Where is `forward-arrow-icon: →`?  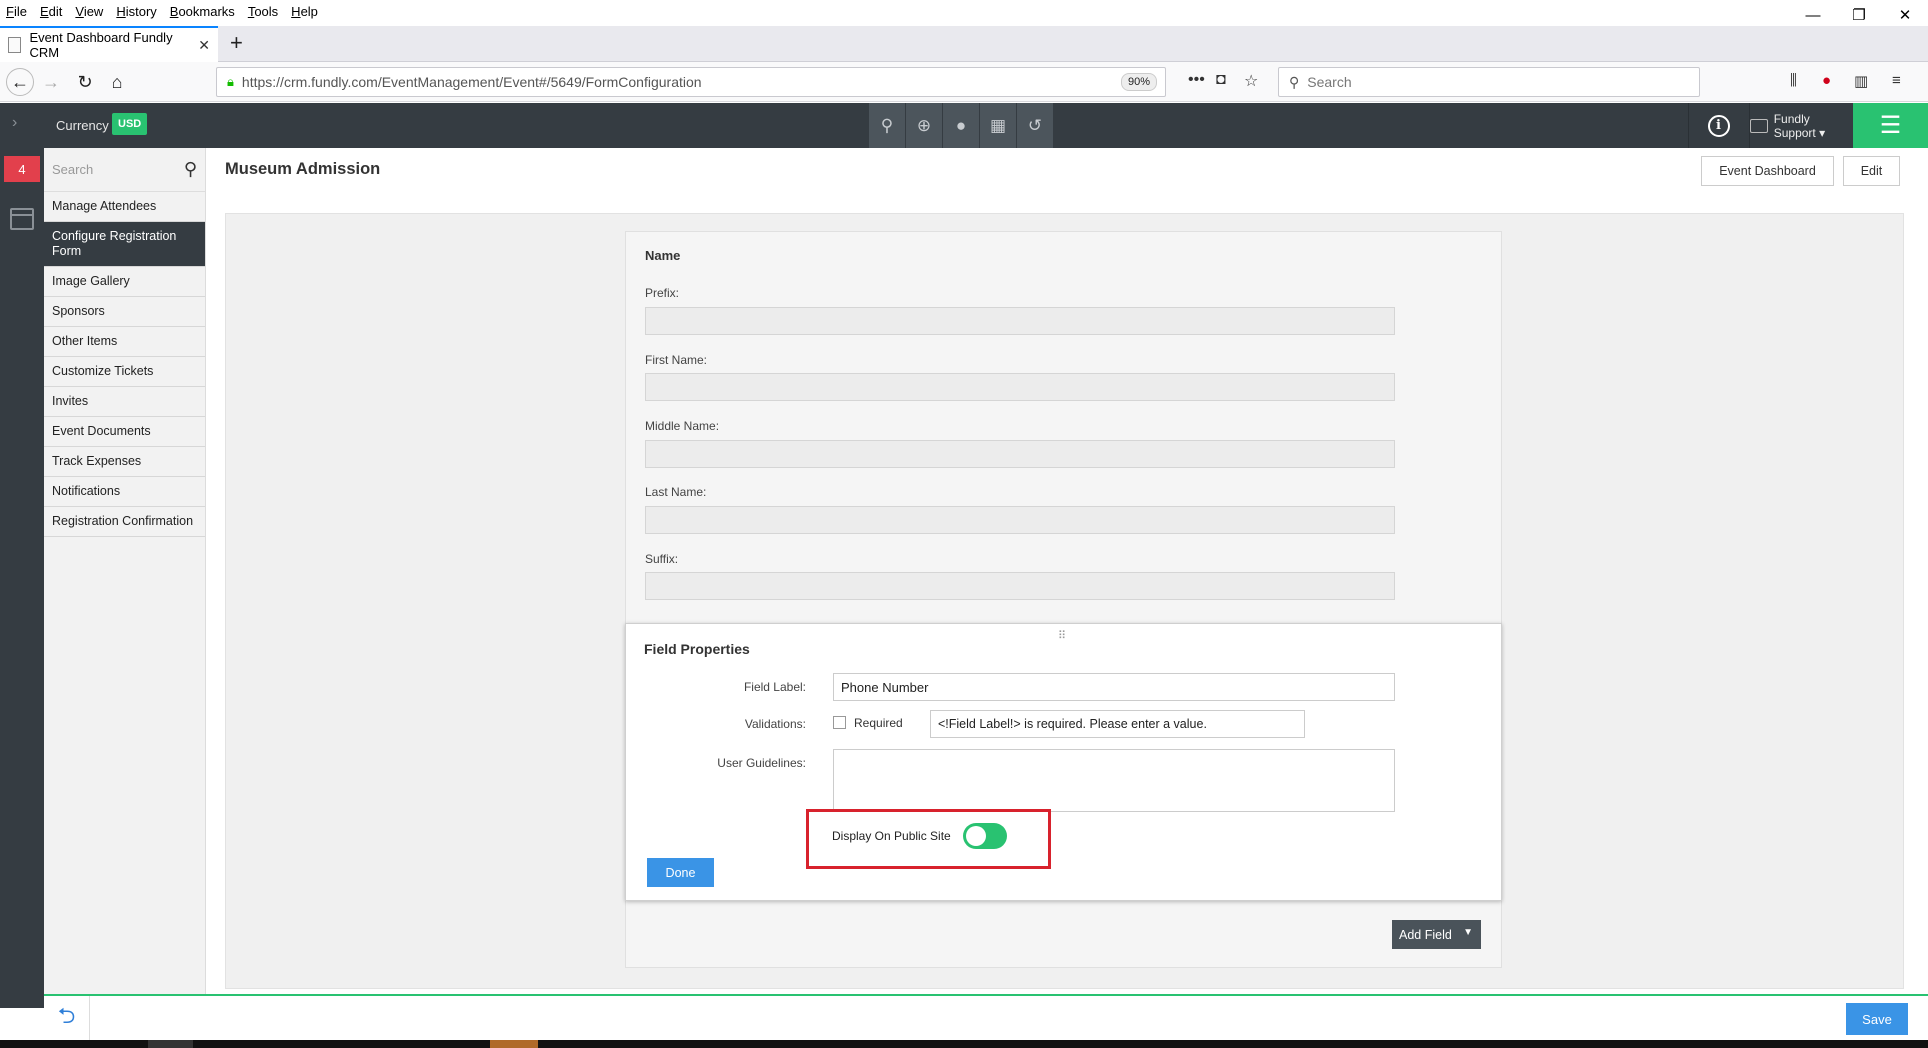 forward-arrow-icon: → is located at coordinates (51, 82).